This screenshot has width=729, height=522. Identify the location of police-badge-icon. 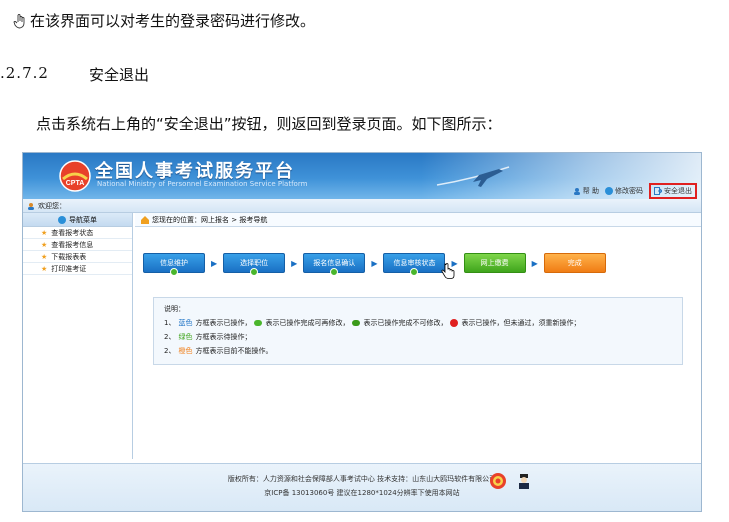
(498, 481).